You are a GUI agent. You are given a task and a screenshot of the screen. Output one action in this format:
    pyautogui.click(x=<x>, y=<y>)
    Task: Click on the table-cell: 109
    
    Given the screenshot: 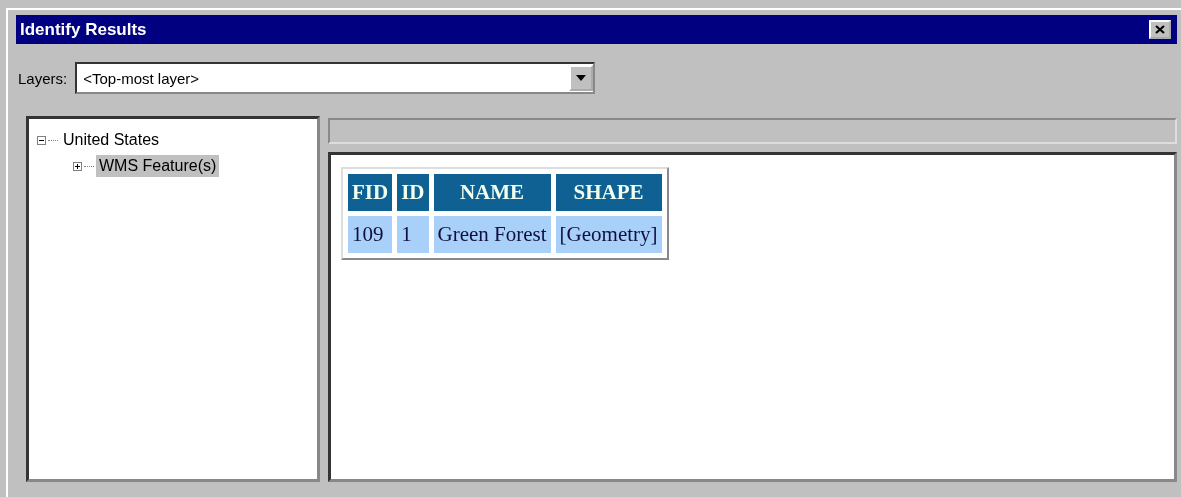 What is the action you would take?
    pyautogui.click(x=370, y=234)
    